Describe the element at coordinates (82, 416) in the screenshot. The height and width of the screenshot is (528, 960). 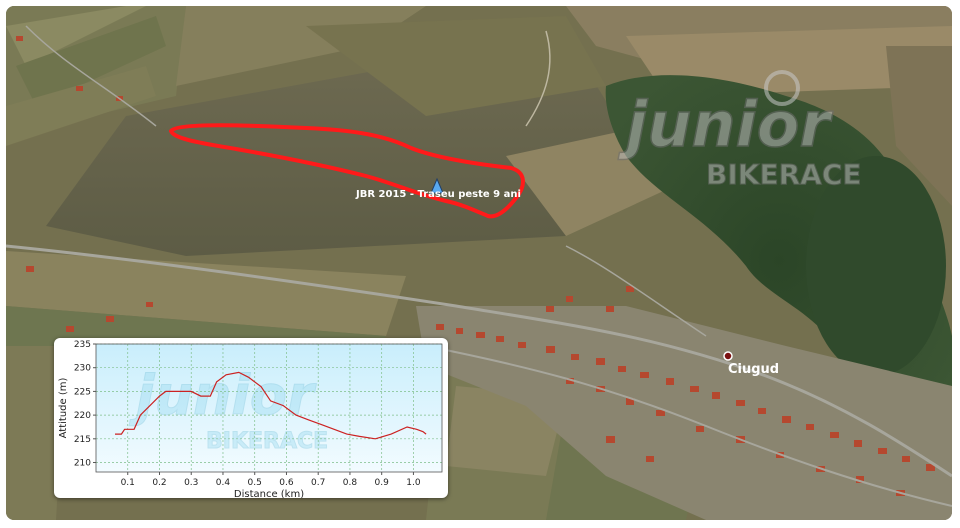
I see `y-tick-label: 220` at that location.